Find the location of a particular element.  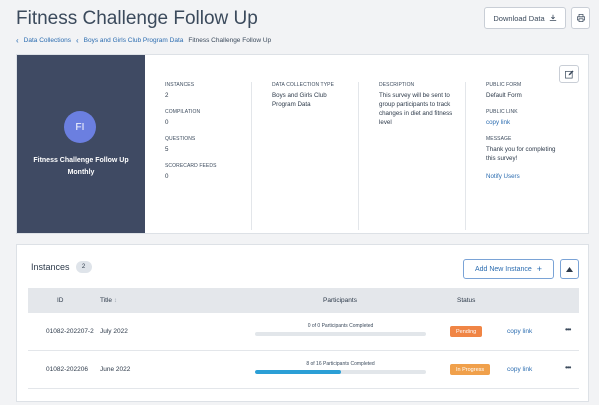

collapse-button is located at coordinates (569, 269).